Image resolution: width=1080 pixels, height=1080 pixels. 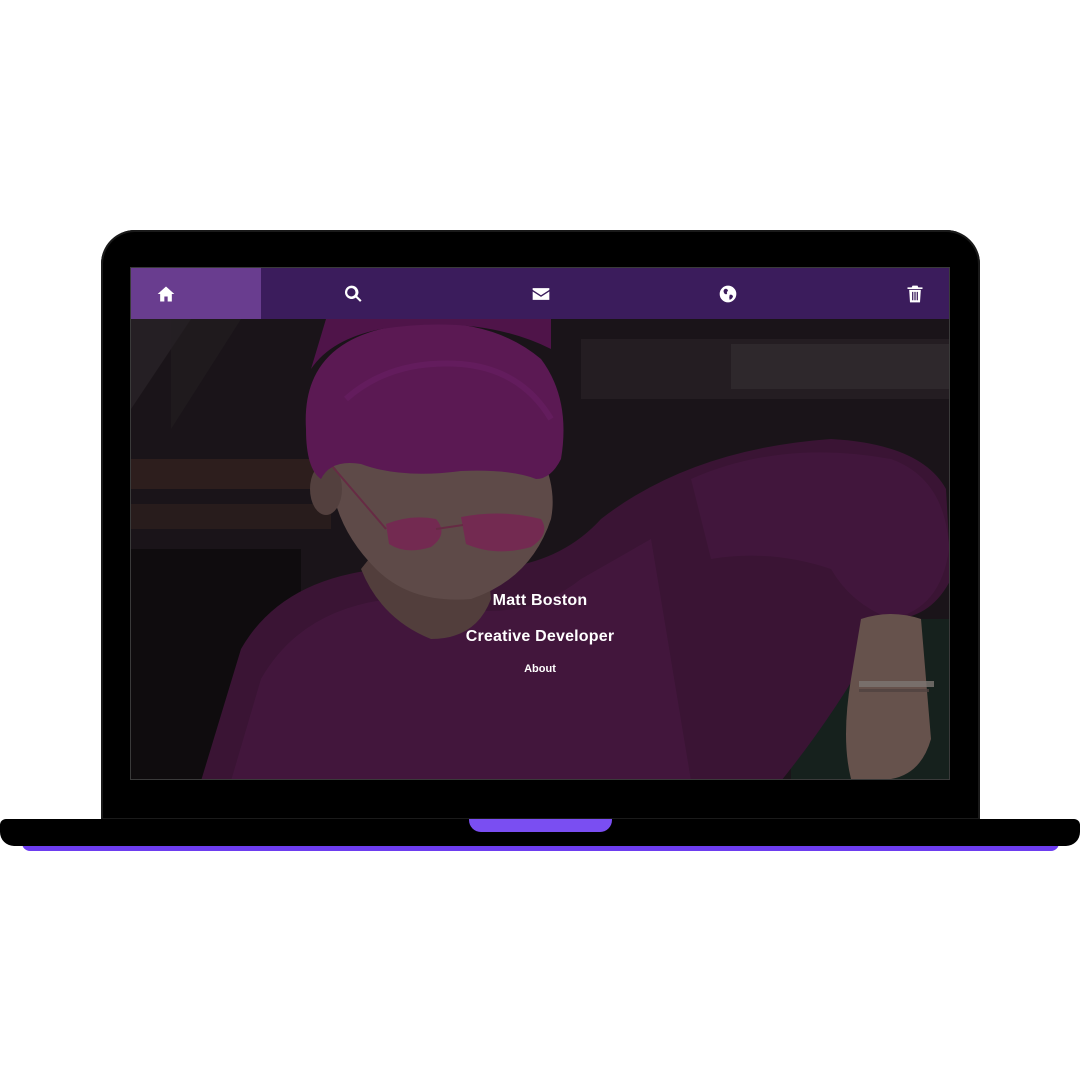 I want to click on home-icon, so click(x=166, y=293).